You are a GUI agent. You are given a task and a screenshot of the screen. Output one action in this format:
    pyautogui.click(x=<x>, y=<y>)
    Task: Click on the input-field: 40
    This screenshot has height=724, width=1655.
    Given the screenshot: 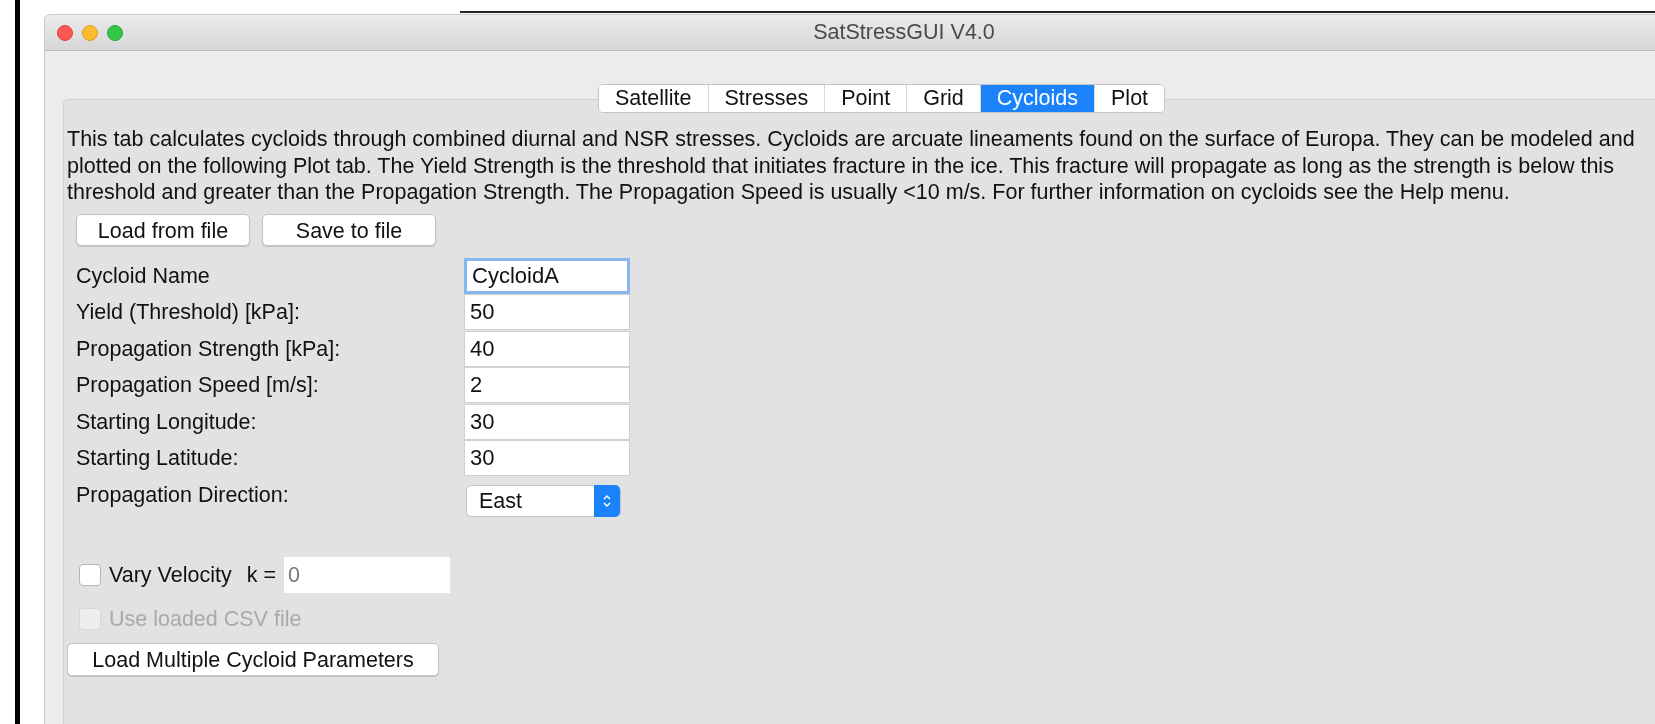 What is the action you would take?
    pyautogui.click(x=547, y=348)
    